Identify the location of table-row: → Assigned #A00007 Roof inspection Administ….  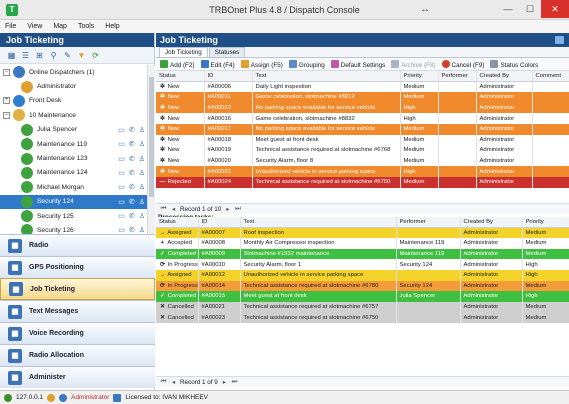
(362, 233).